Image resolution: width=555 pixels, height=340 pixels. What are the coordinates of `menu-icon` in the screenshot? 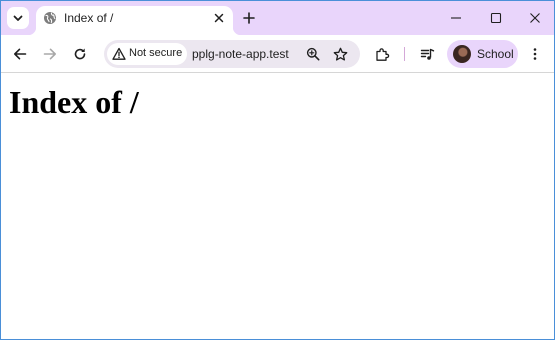 It's located at (535, 54).